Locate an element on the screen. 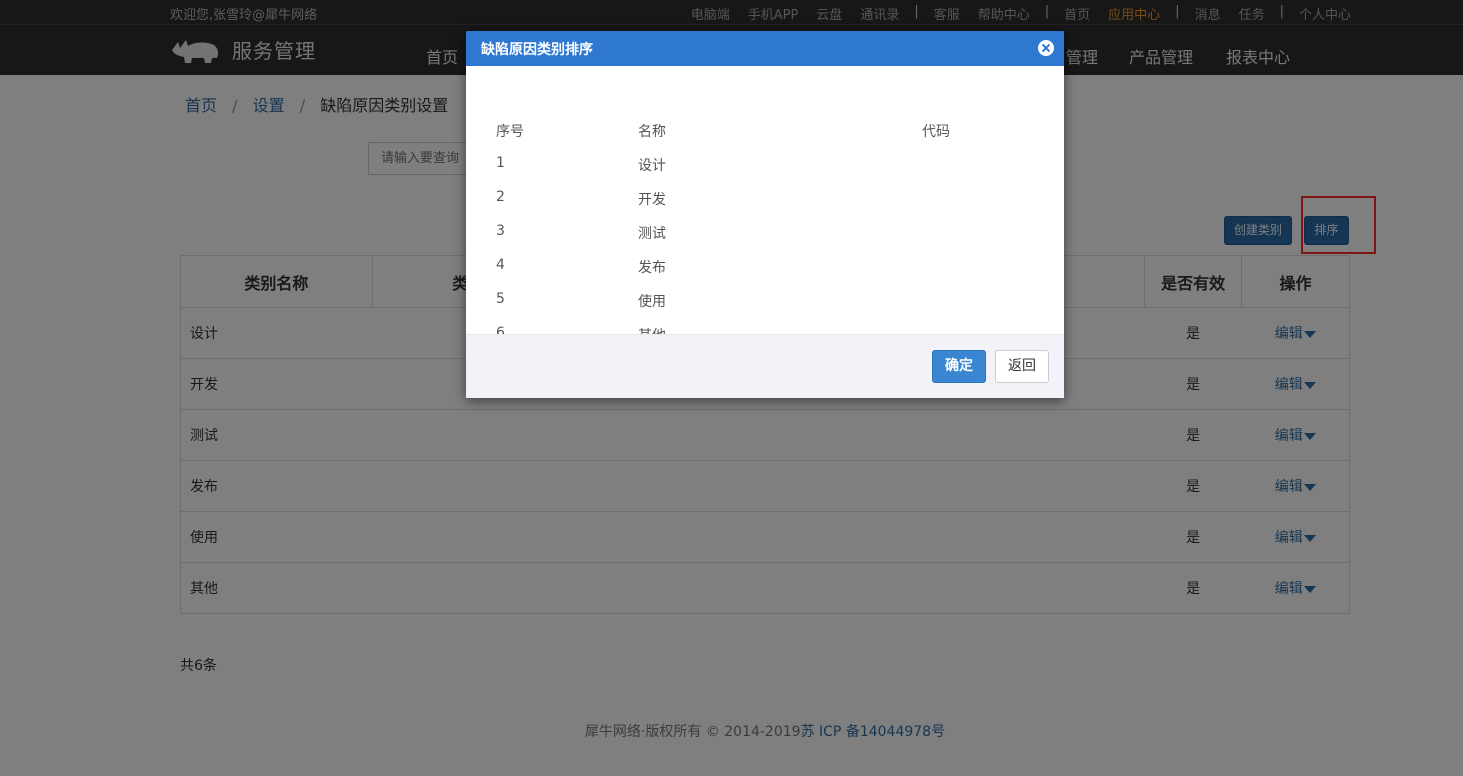 This screenshot has width=1463, height=776. dialog-title: 缺陷原因类别排序 is located at coordinates (537, 50).